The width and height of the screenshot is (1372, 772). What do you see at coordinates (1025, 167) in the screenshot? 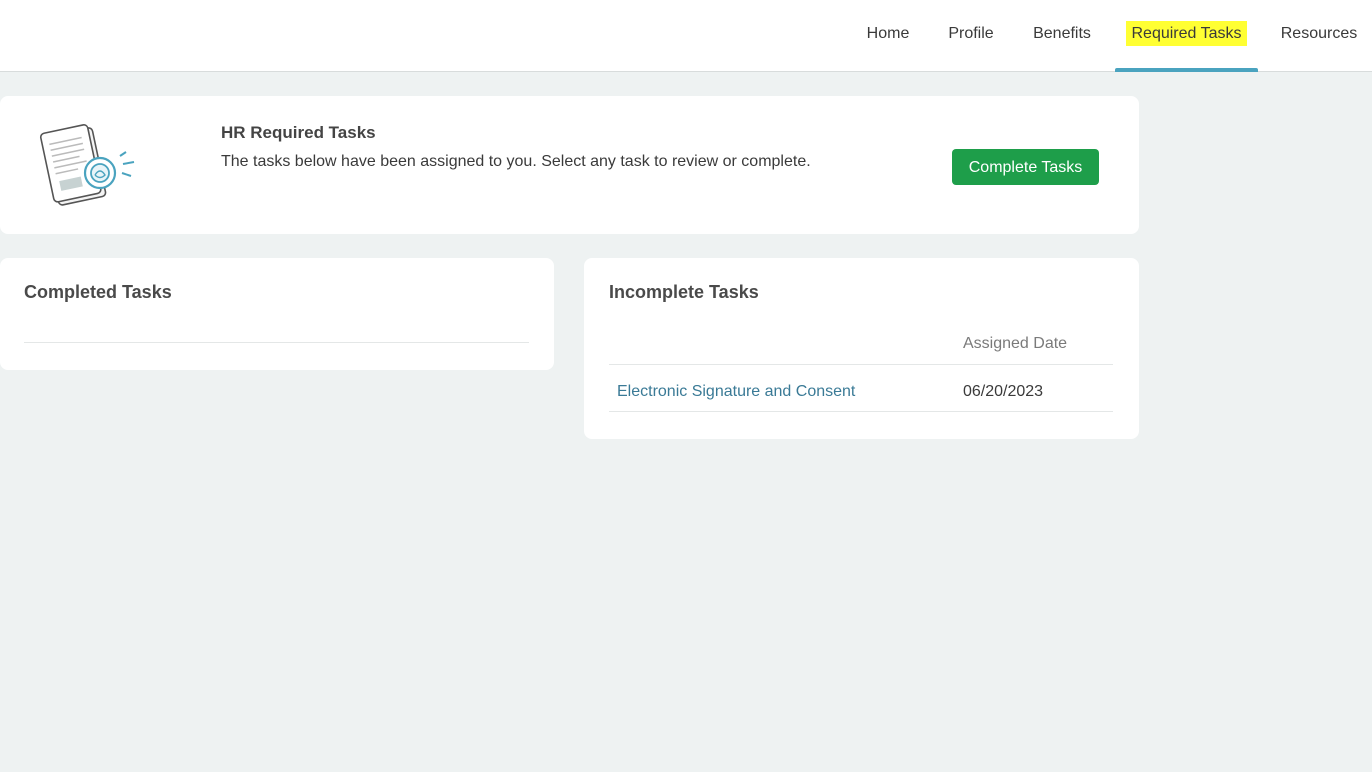
I see `complete-tasks-button: Complete Tasks` at bounding box center [1025, 167].